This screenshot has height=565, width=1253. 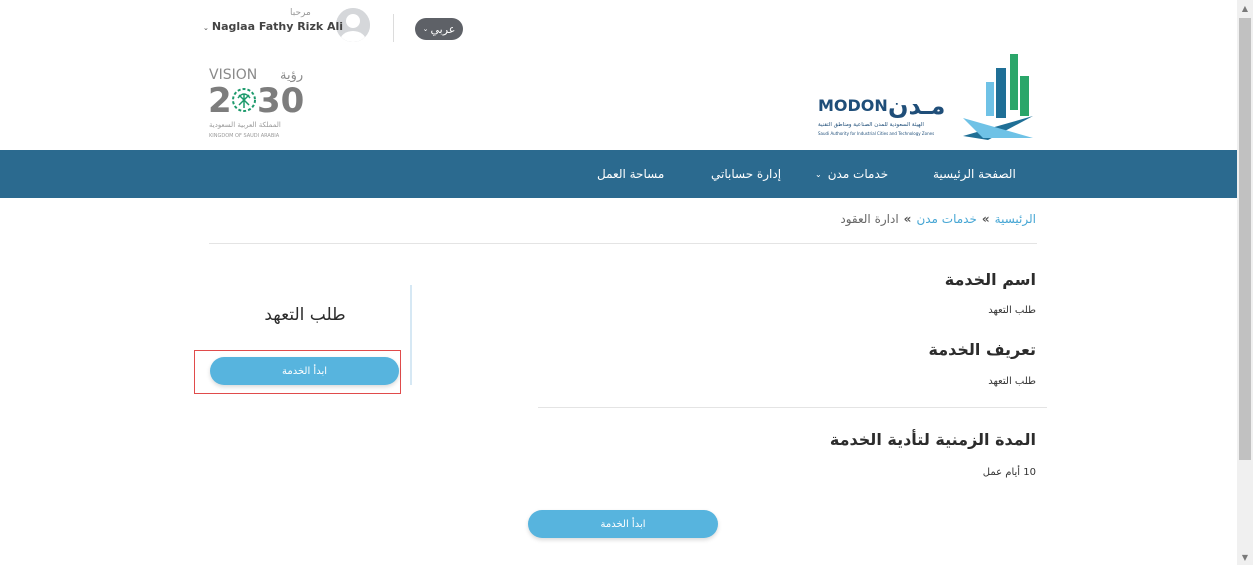 What do you see at coordinates (869, 219) in the screenshot?
I see `breadcrumb-current: ادارة العقود` at bounding box center [869, 219].